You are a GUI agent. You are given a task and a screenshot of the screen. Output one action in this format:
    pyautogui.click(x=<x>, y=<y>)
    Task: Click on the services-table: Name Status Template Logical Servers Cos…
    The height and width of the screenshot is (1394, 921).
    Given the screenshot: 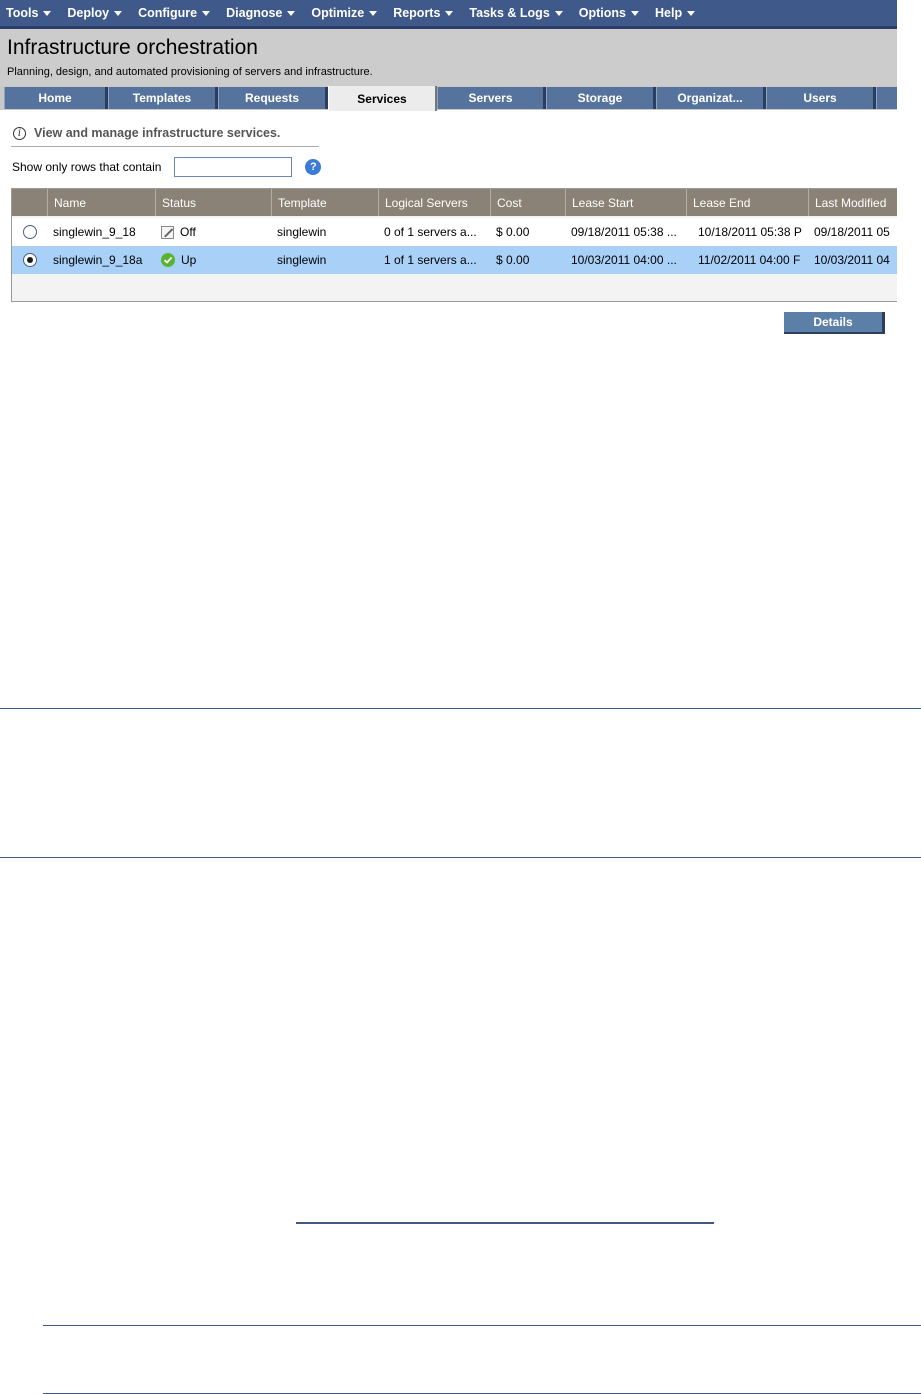 What is the action you would take?
    pyautogui.click(x=454, y=245)
    